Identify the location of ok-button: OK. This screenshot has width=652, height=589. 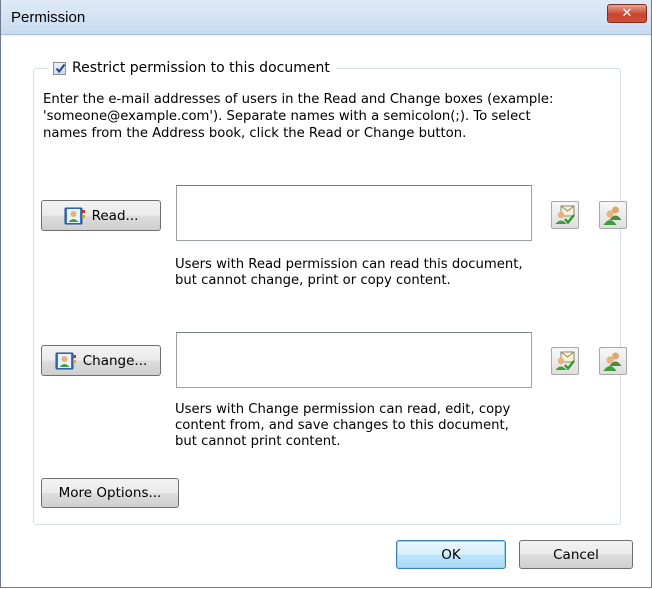
(451, 554).